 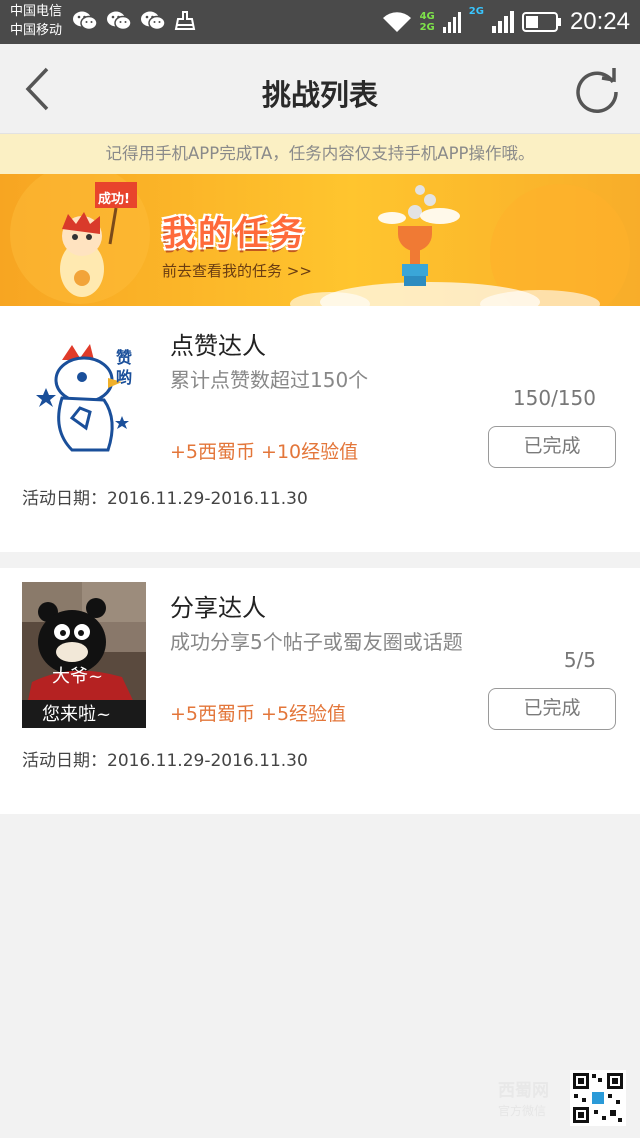 What do you see at coordinates (598, 1098) in the screenshot?
I see `qr-code-icon` at bounding box center [598, 1098].